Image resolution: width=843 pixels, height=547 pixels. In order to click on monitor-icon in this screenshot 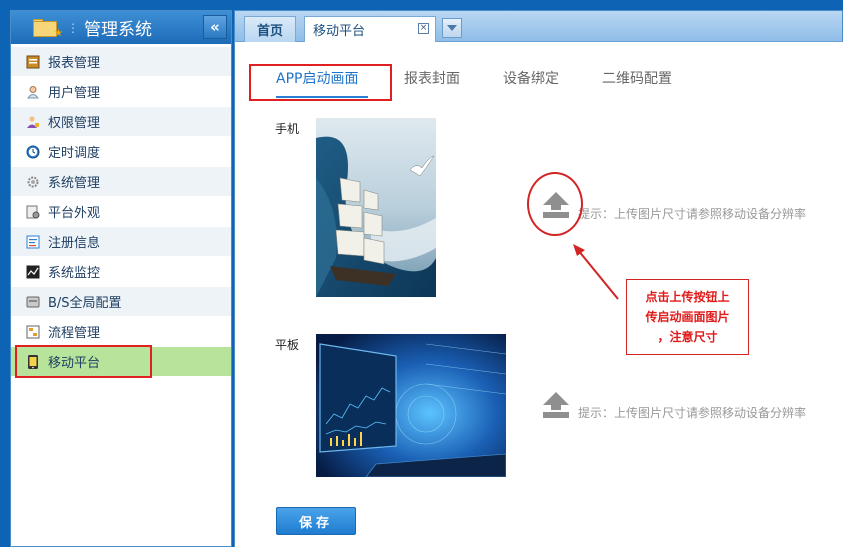, I will do `click(33, 272)`.